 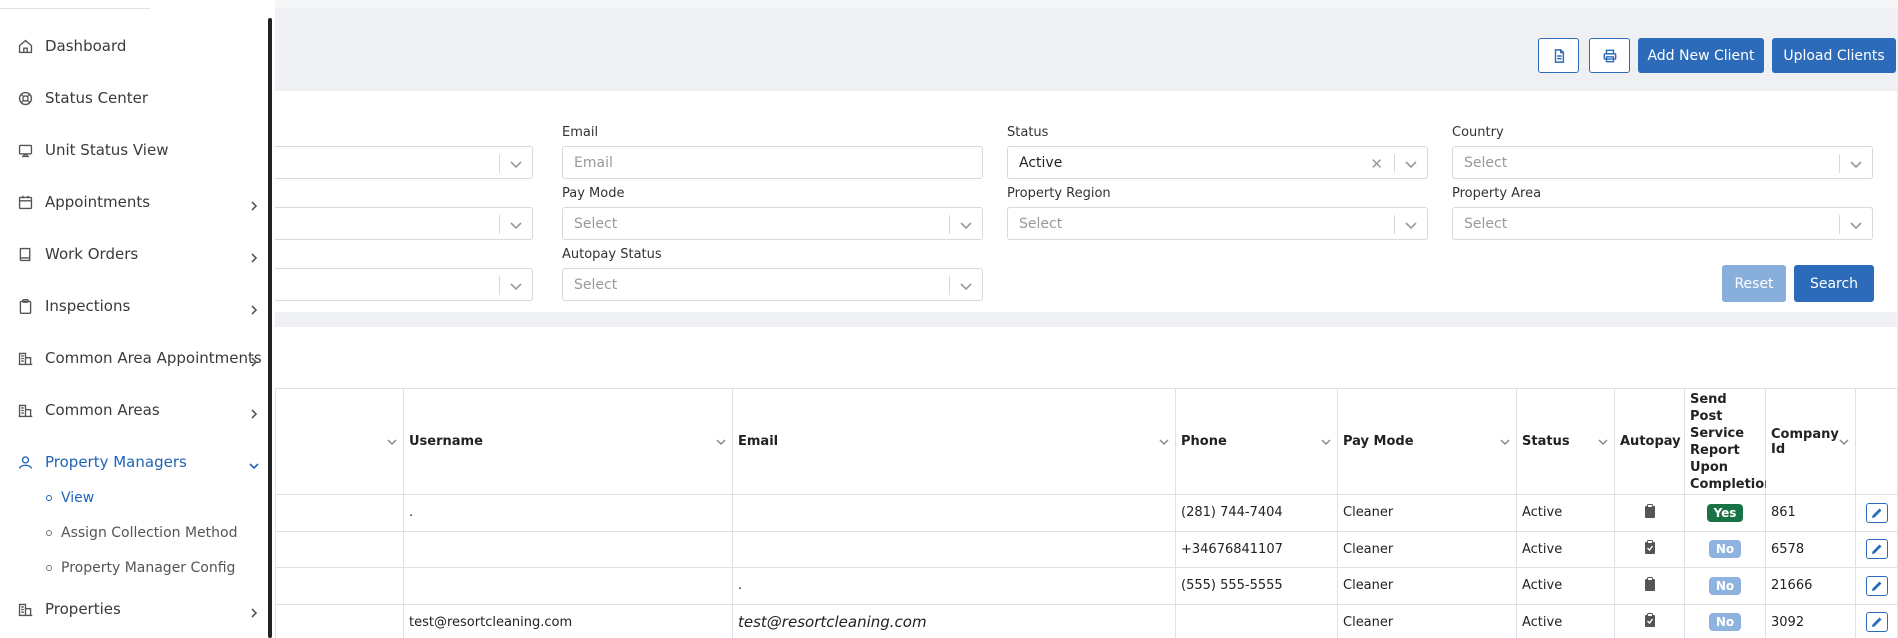 What do you see at coordinates (1810, 441) in the screenshot?
I see `column-header-company-id: Company Id` at bounding box center [1810, 441].